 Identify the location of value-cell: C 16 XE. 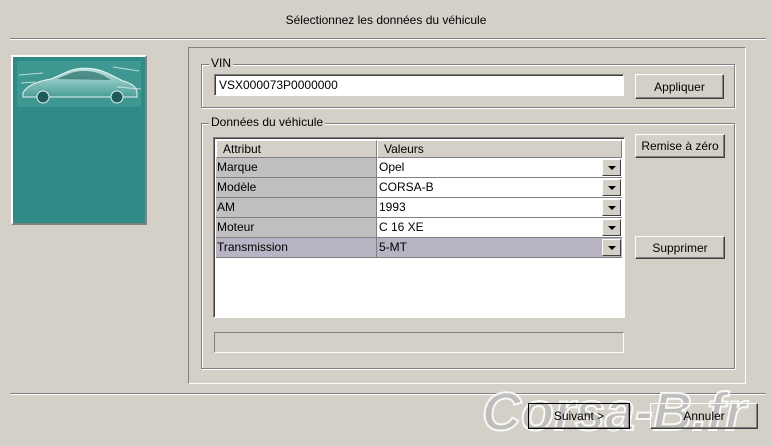
(499, 228).